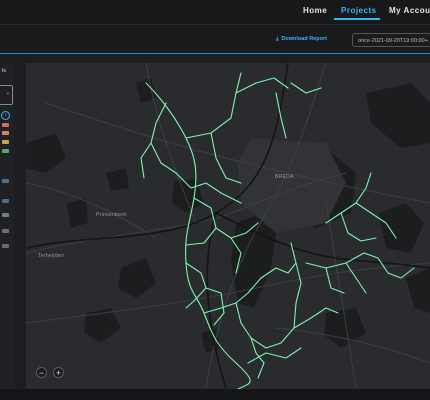  What do you see at coordinates (215, 394) in the screenshot?
I see `bottom-strip` at bounding box center [215, 394].